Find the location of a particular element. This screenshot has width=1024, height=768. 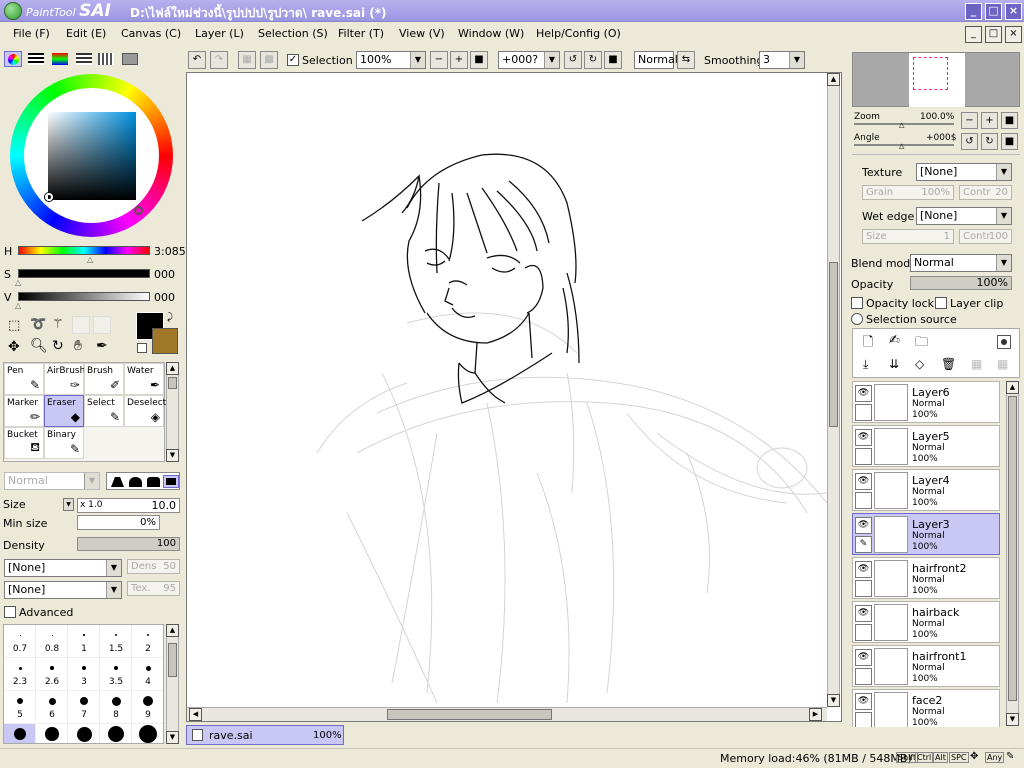

hue-slider-handle: △ is located at coordinates (90, 259).